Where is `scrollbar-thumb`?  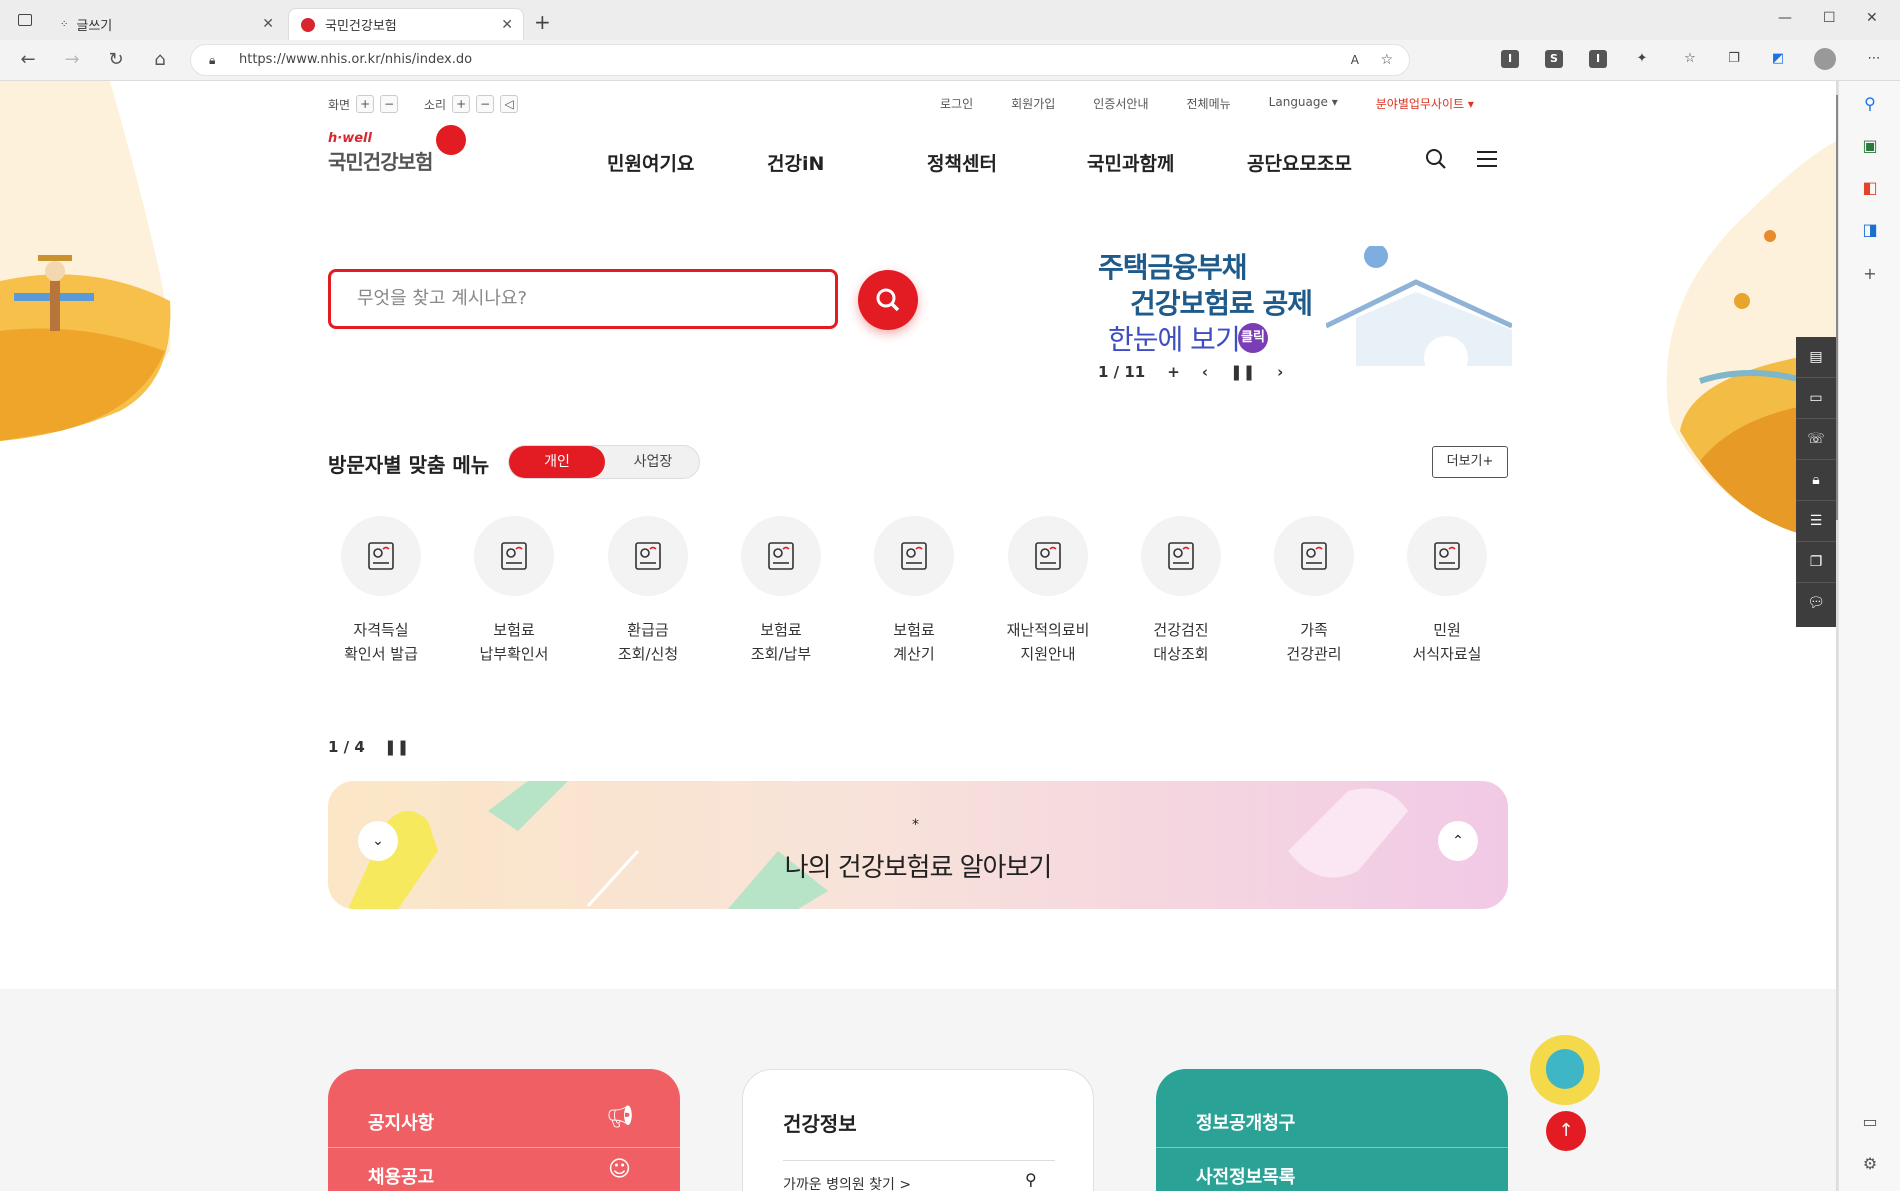
scrollbar-thumb is located at coordinates (1837, 307).